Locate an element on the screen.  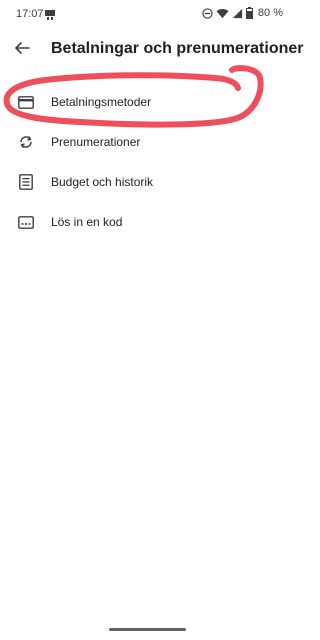
arrow-left-icon is located at coordinates (22, 50).